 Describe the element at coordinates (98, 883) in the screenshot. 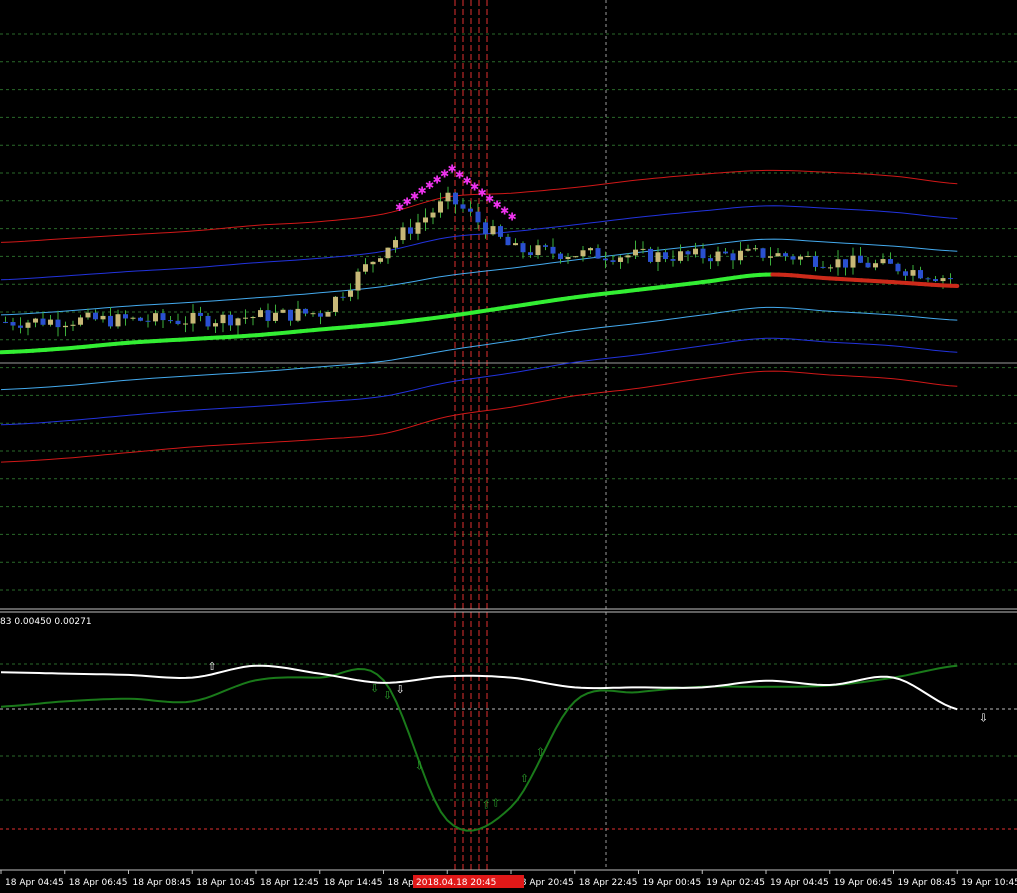

I see `time-label: 18 Apr 06:45` at that location.